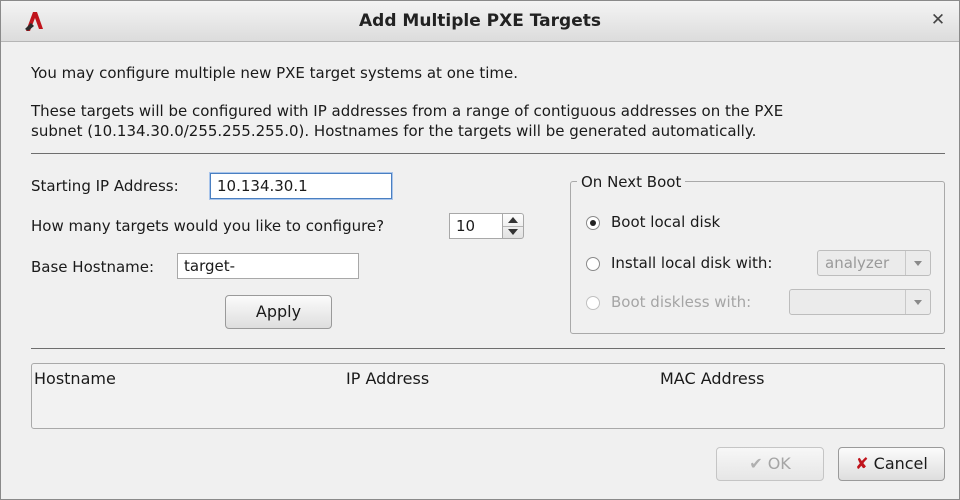  What do you see at coordinates (513, 220) in the screenshot?
I see `arrow-up-icon` at bounding box center [513, 220].